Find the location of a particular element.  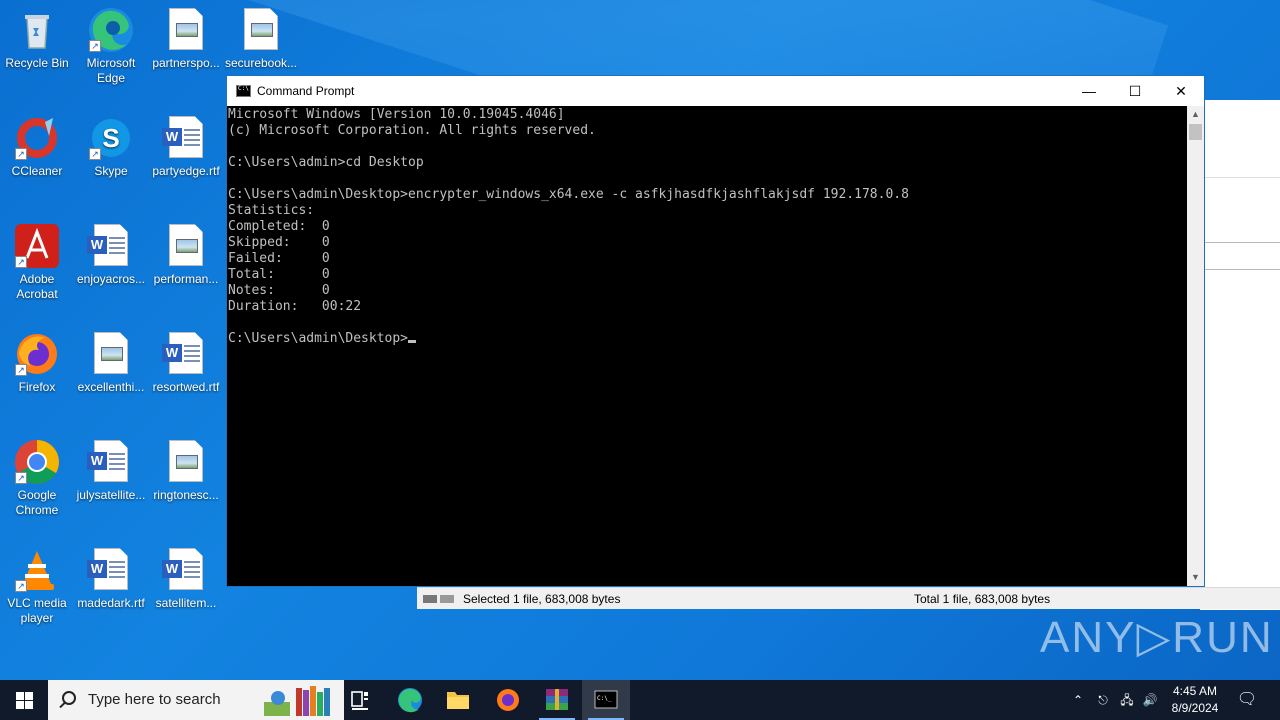

desktop-icon-vlc: ↗ VLC media player is located at coordinates (37, 587).